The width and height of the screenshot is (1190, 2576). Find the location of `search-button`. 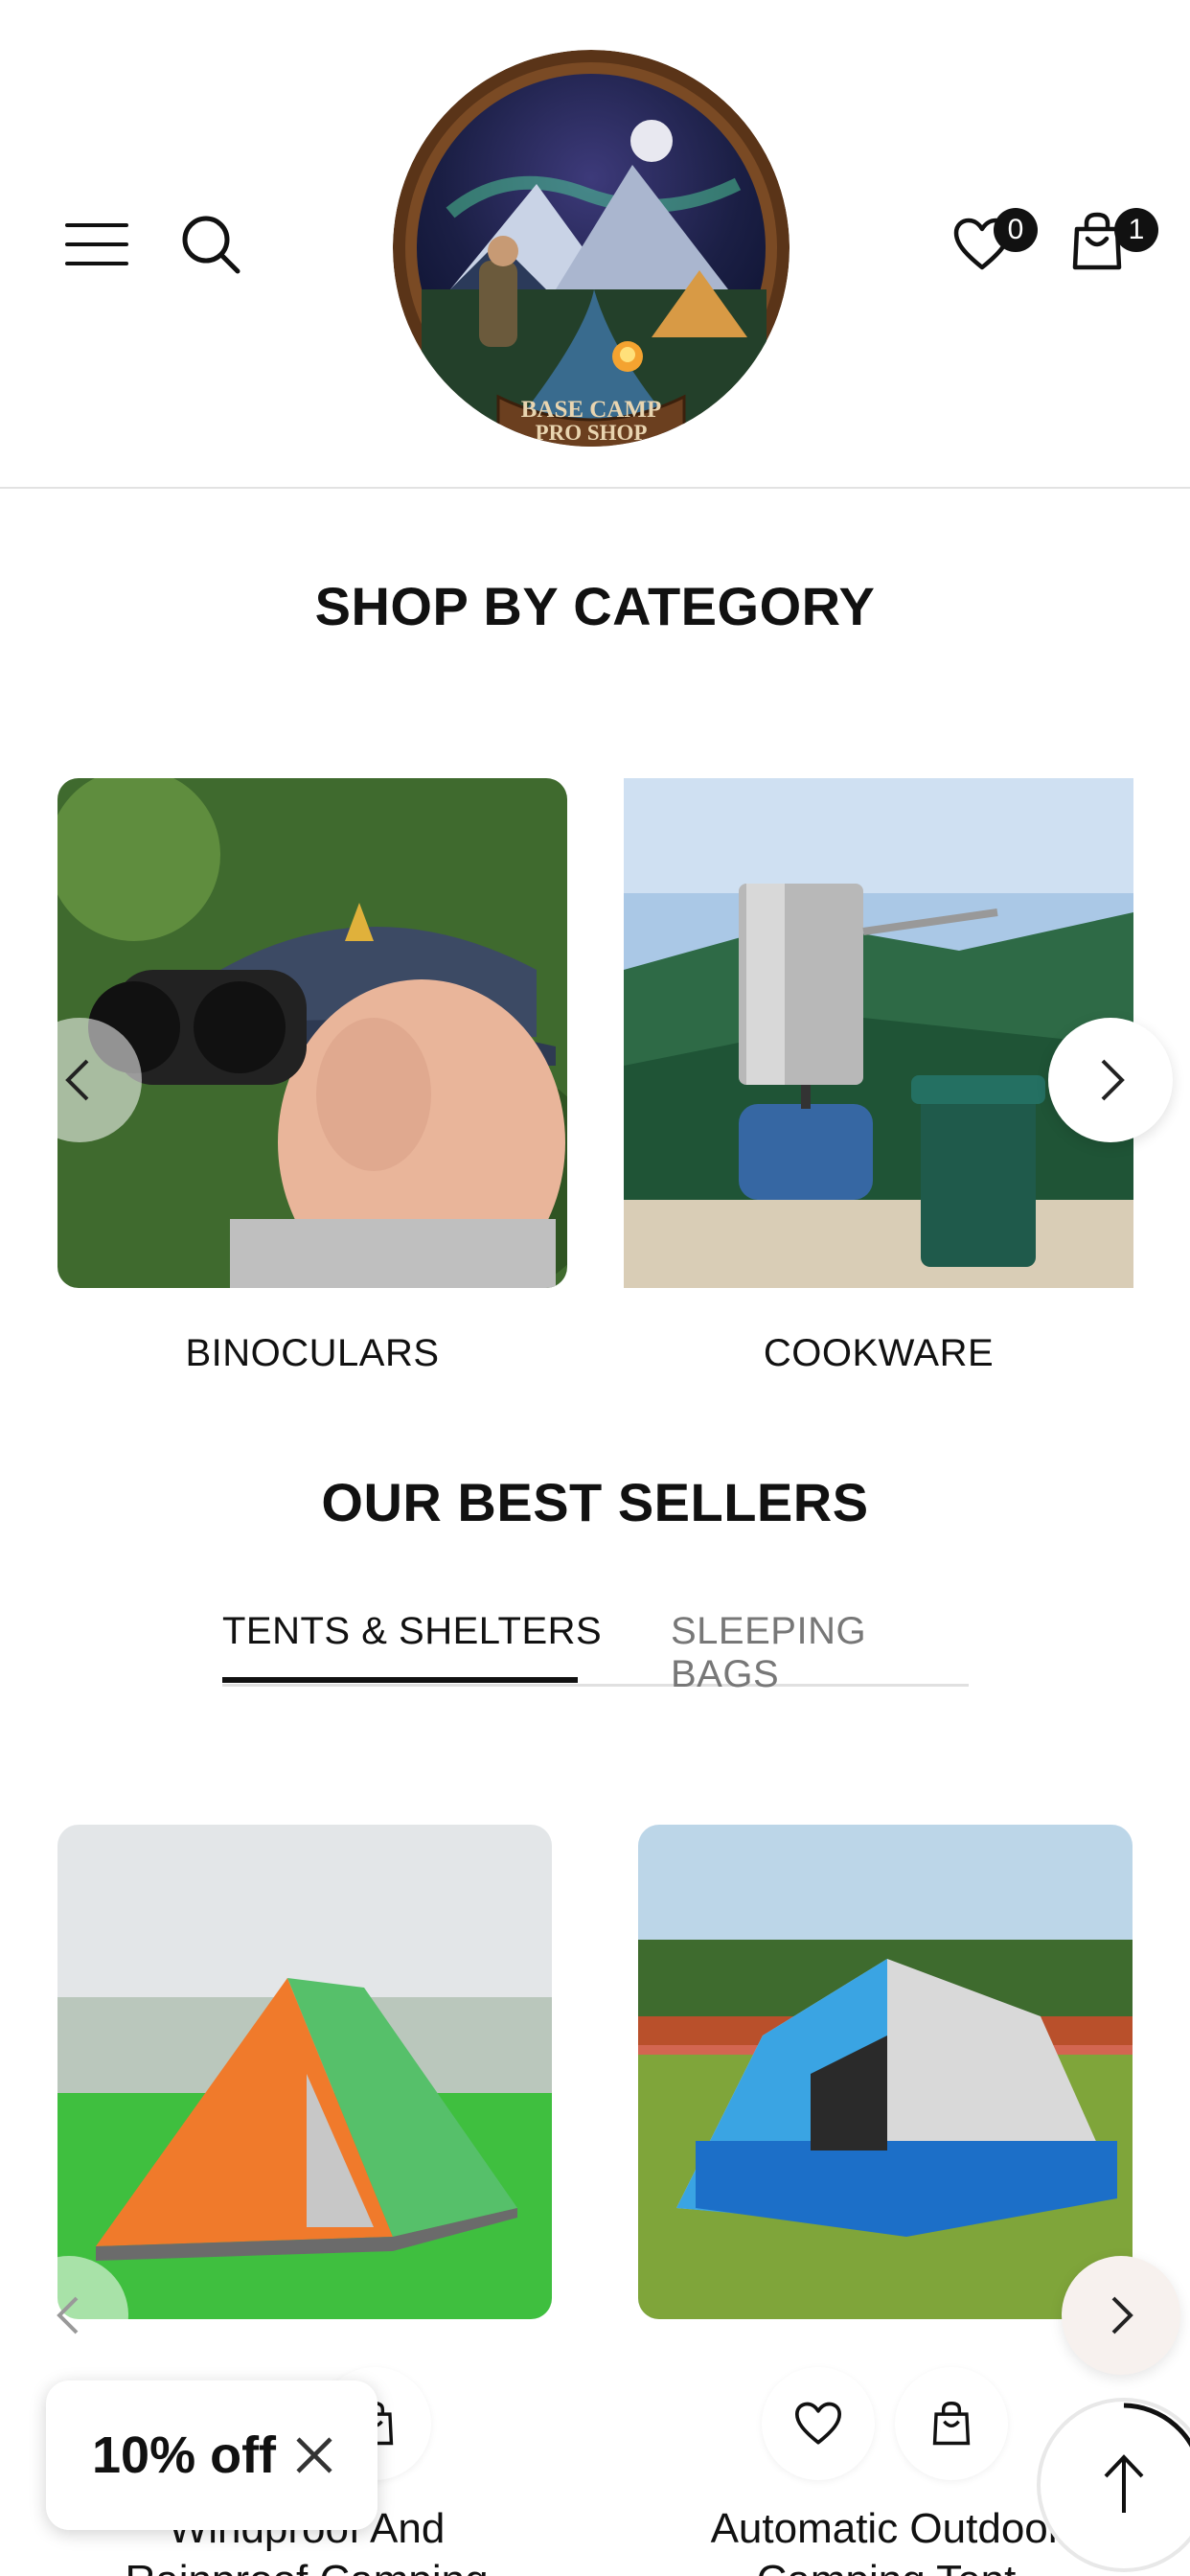

search-button is located at coordinates (210, 244).